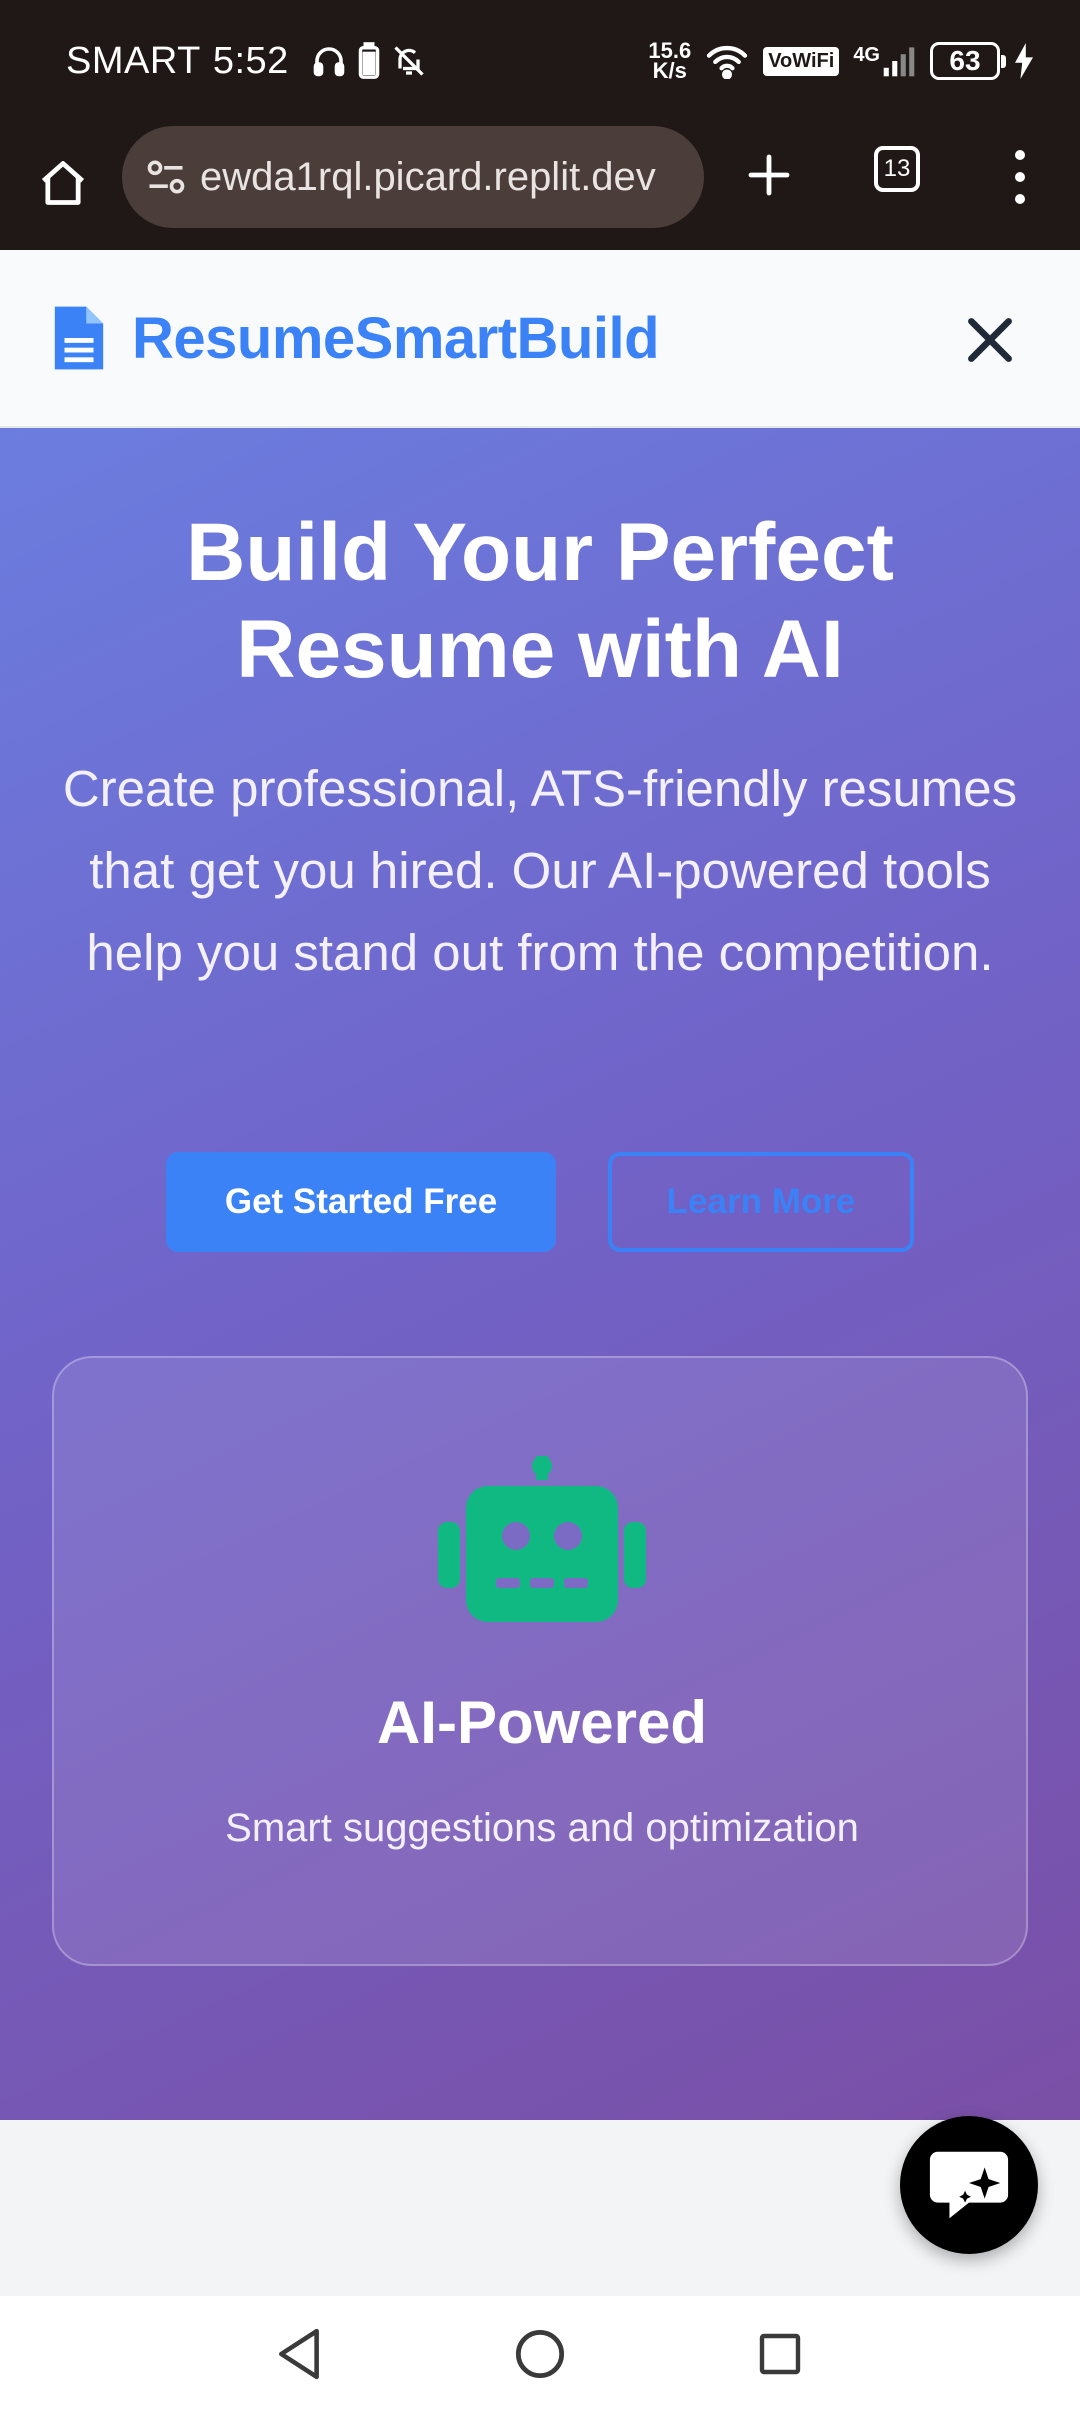 This screenshot has width=1080, height=2412. What do you see at coordinates (841, 61) in the screenshot?
I see `status-right: 15.6 K/s VoWiFi 4G 63` at bounding box center [841, 61].